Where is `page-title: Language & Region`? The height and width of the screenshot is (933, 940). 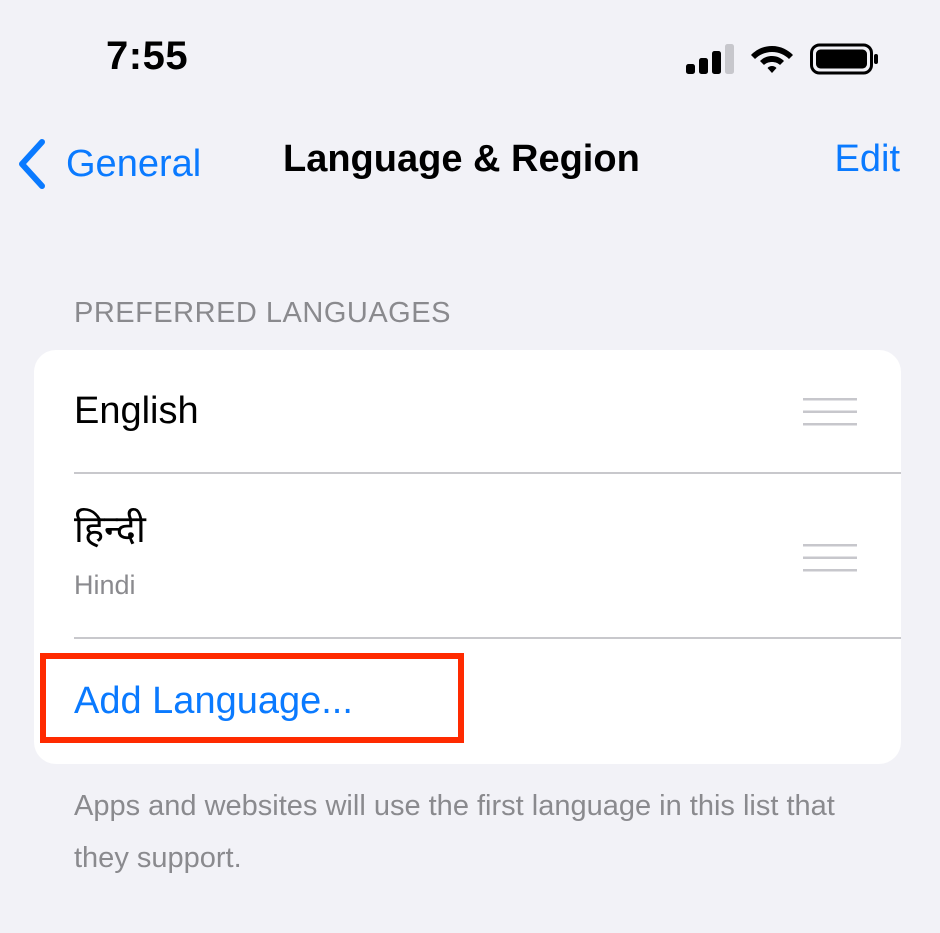 page-title: Language & Region is located at coordinates (461, 159).